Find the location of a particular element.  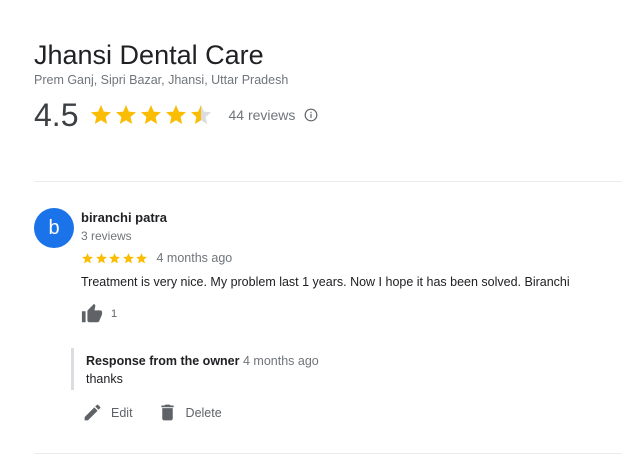

reviewer-name: biranchi patra is located at coordinates (346, 217).